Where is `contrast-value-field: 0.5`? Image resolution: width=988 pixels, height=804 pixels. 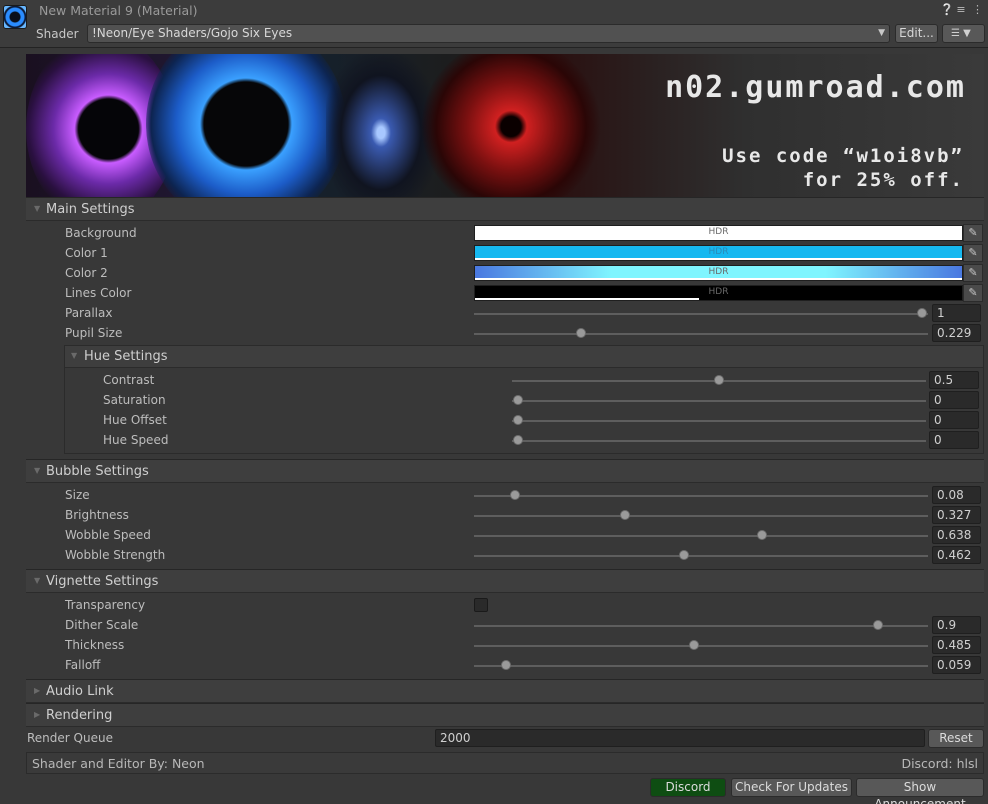 contrast-value-field: 0.5 is located at coordinates (954, 380).